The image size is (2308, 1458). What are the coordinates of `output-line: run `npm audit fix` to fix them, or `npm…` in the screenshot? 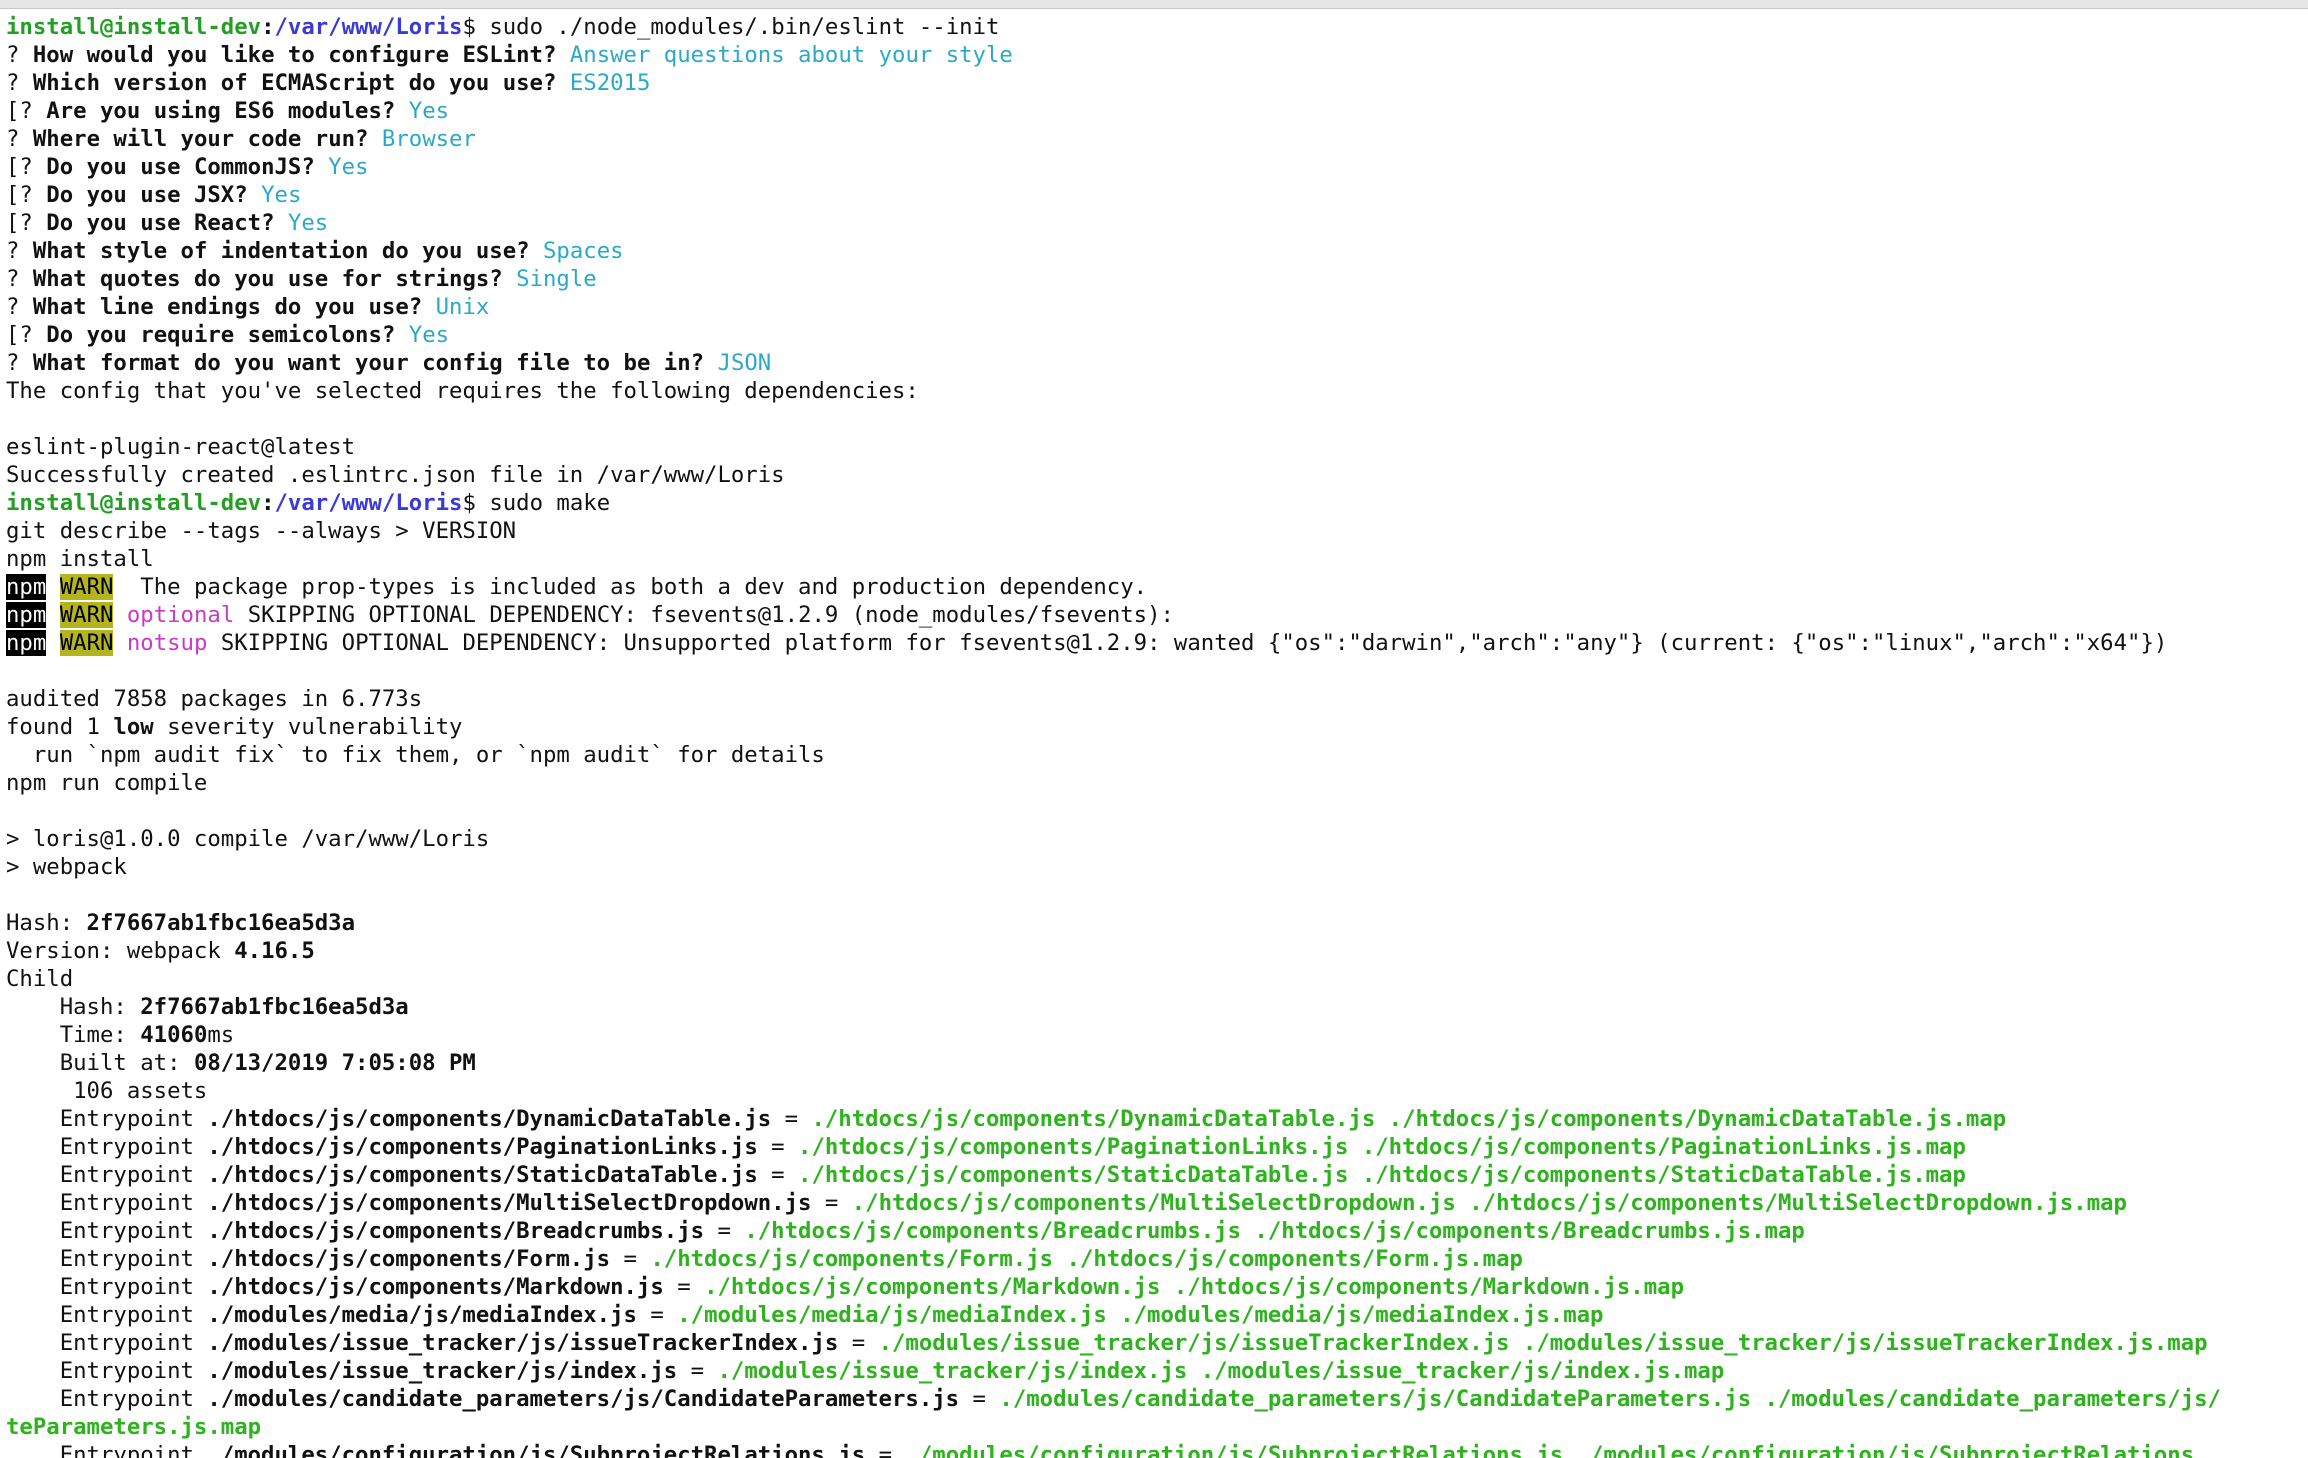 It's located at (415, 755).